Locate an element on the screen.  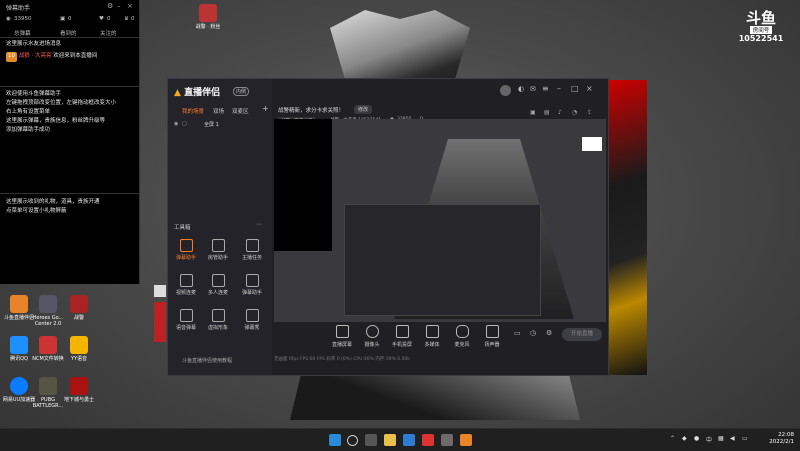
avatar is located at coordinates (505, 90).